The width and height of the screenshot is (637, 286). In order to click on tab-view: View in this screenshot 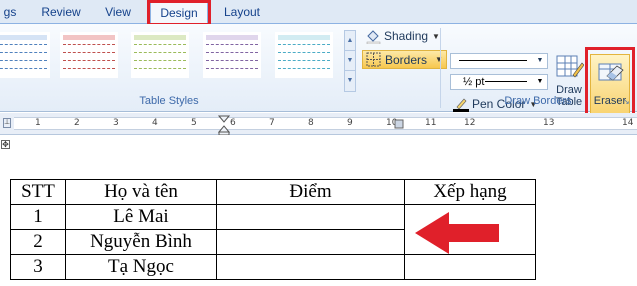, I will do `click(118, 12)`.